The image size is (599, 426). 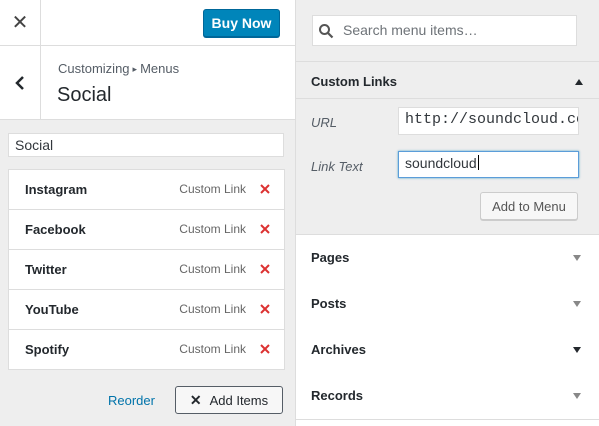 I want to click on url-label: URL, so click(x=324, y=122).